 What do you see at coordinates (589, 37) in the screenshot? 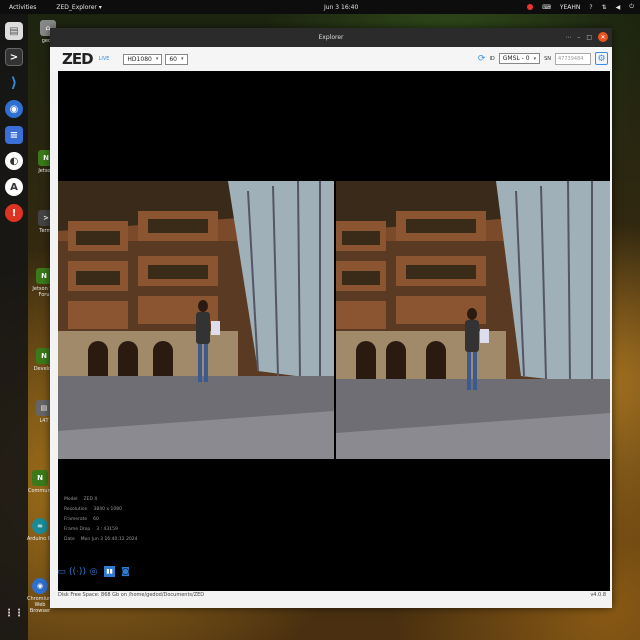
I see `maximize-icon: □` at bounding box center [589, 37].